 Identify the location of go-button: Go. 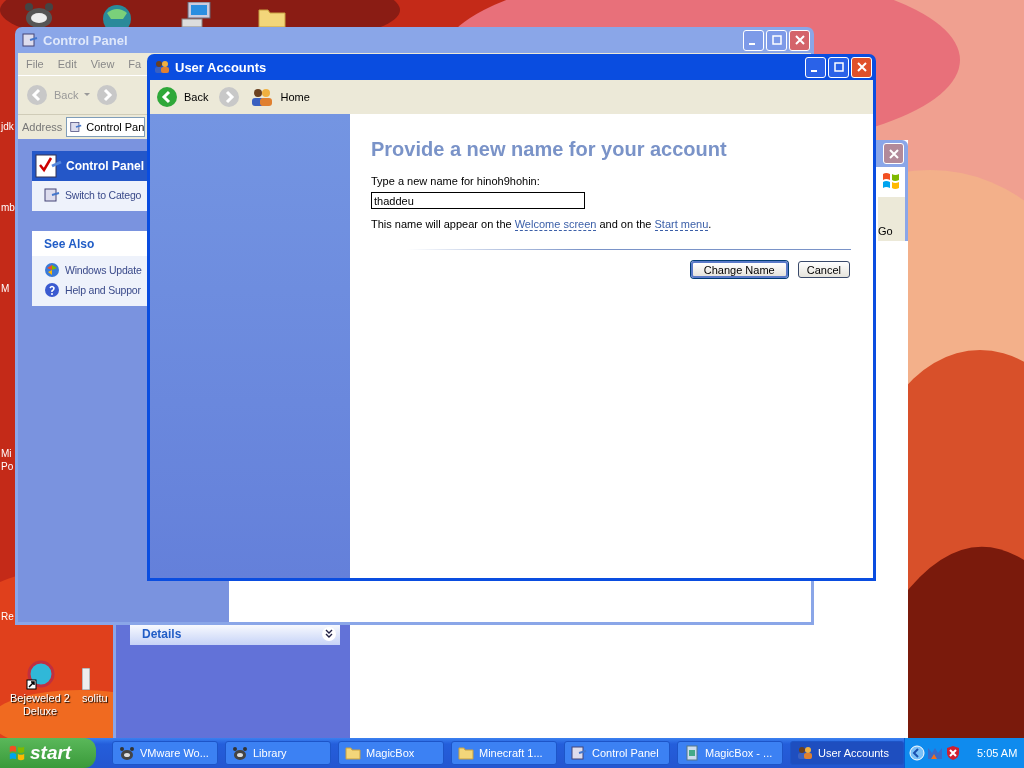
(885, 231).